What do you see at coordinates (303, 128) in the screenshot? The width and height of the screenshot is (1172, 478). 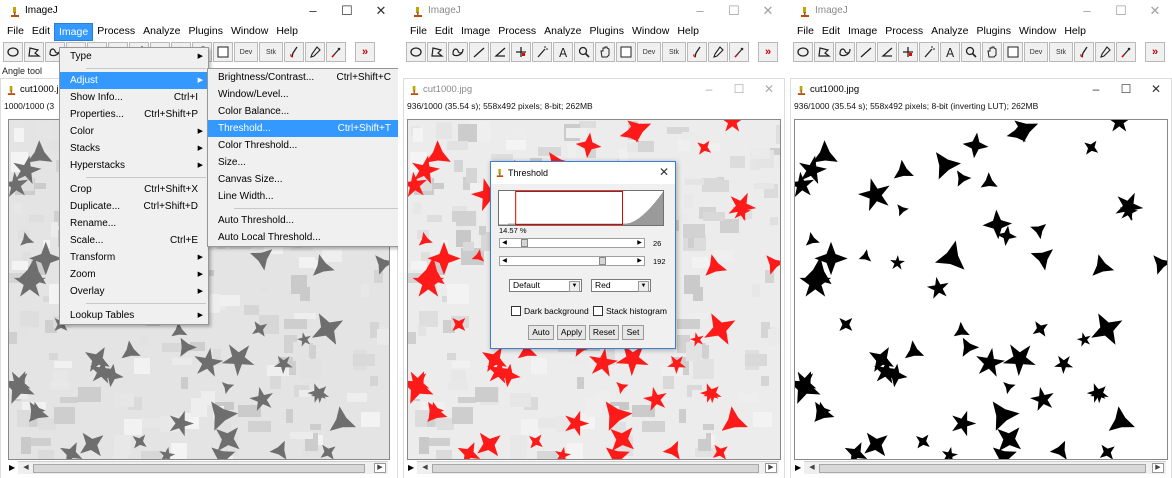 I see `menu-item-threshold: Threshold... Ctrl+Shift+T` at bounding box center [303, 128].